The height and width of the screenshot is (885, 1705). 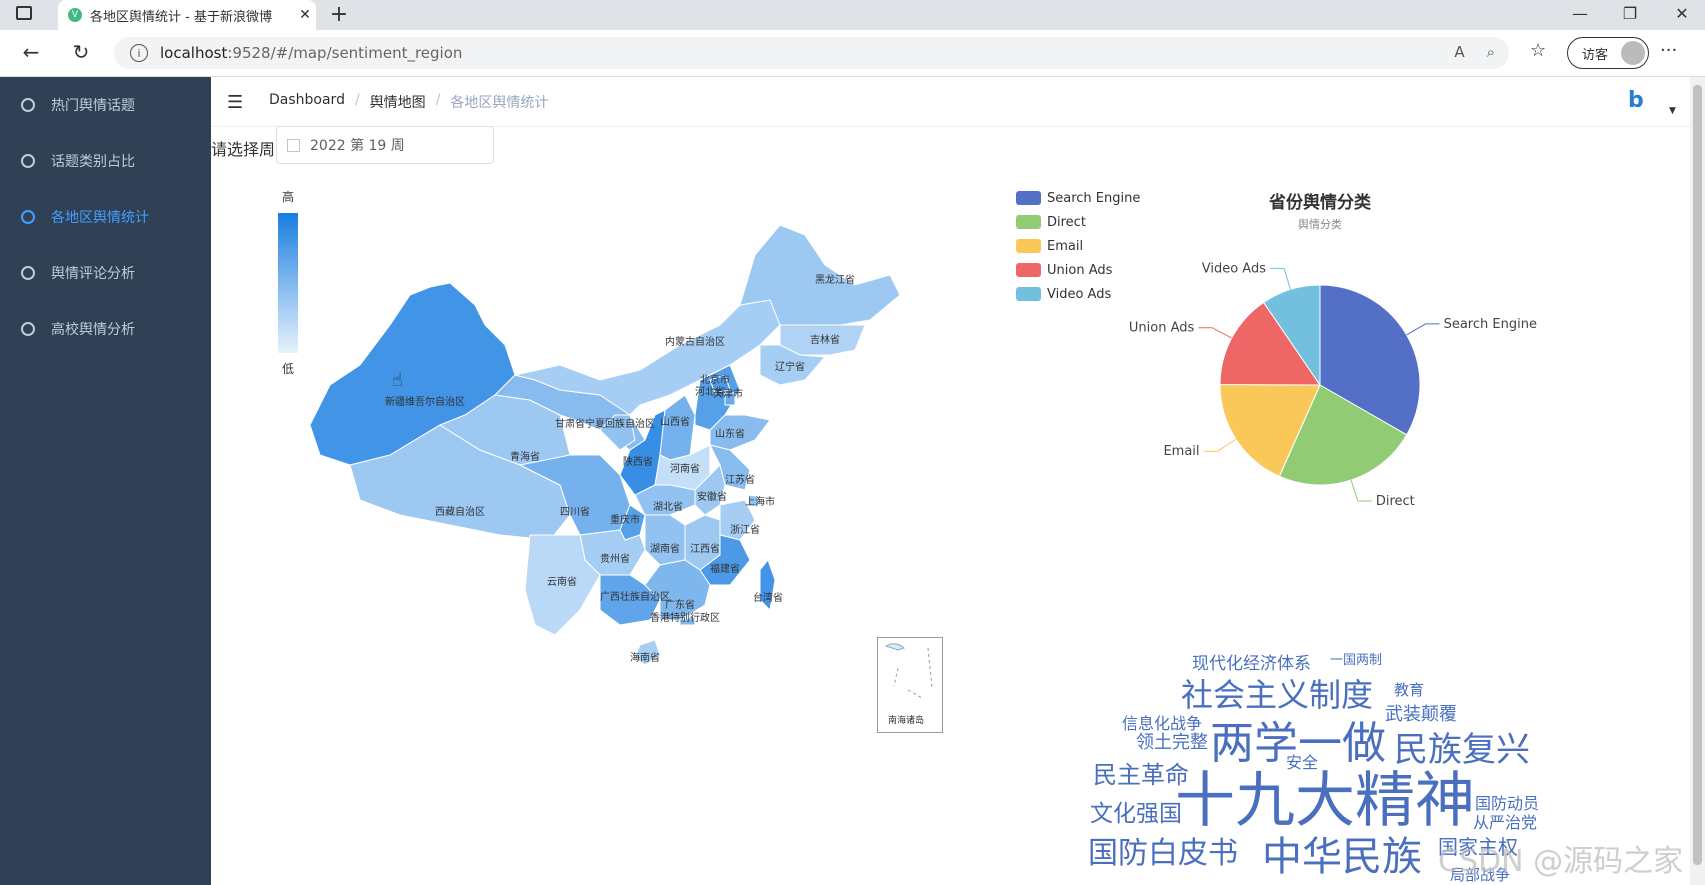 What do you see at coordinates (906, 721) in the screenshot?
I see `south-sea-label: 南海诸岛` at bounding box center [906, 721].